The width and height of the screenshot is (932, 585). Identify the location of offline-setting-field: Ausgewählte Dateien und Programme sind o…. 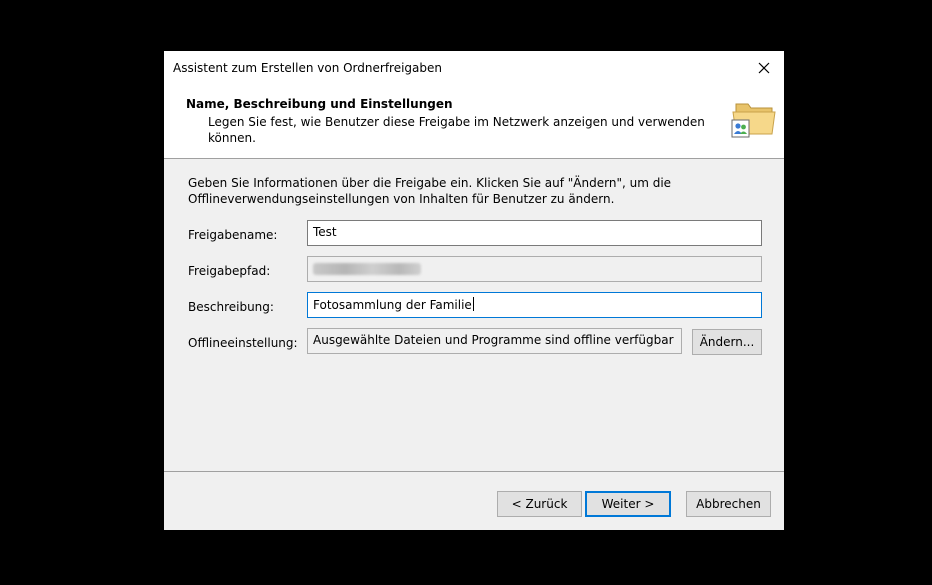
(494, 341).